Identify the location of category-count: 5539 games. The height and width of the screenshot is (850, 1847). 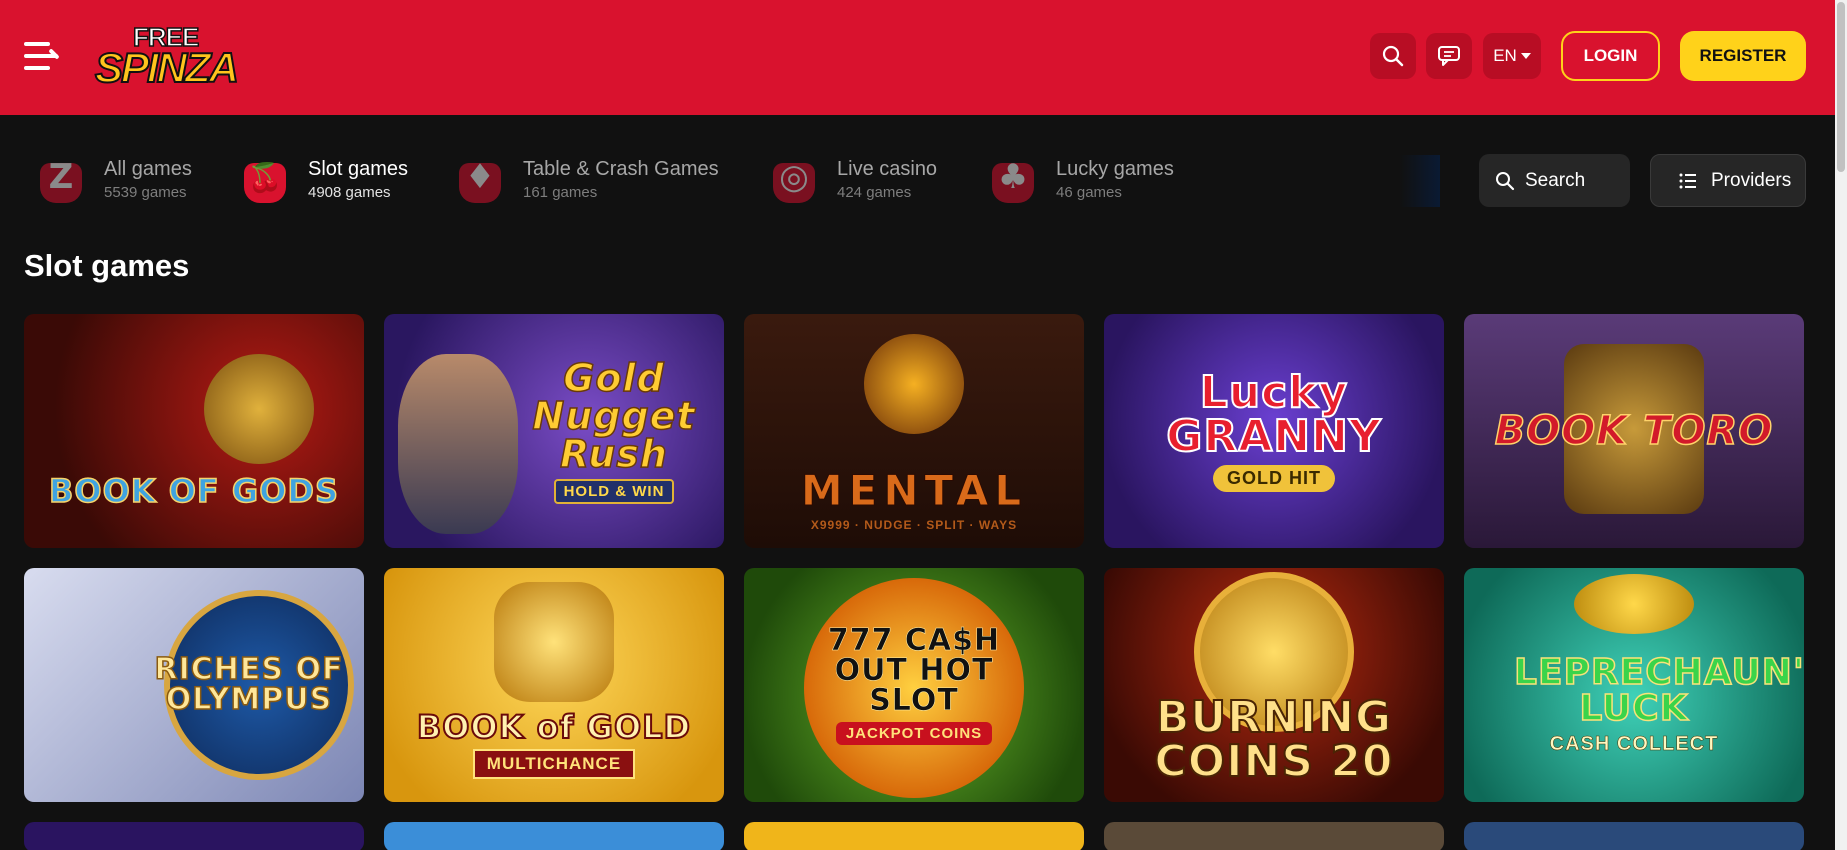
(145, 192).